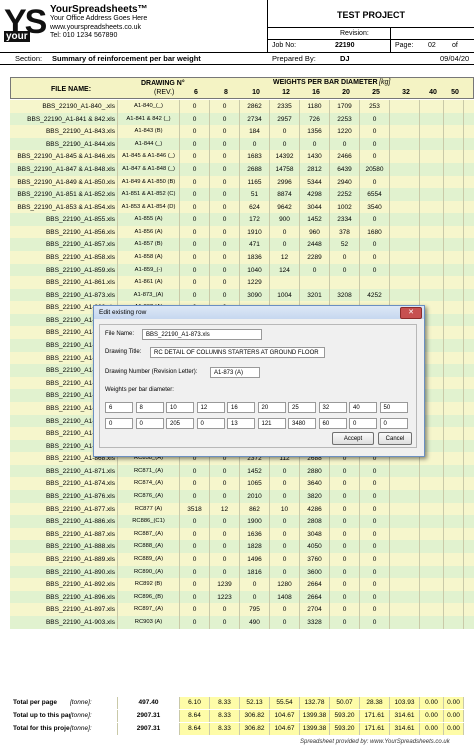 Image resolution: width=474 pixels, height=749 pixels. What do you see at coordinates (64, 283) in the screenshot?
I see `file-name-cell: BBS_22190_A1-861.xls` at bounding box center [64, 283].